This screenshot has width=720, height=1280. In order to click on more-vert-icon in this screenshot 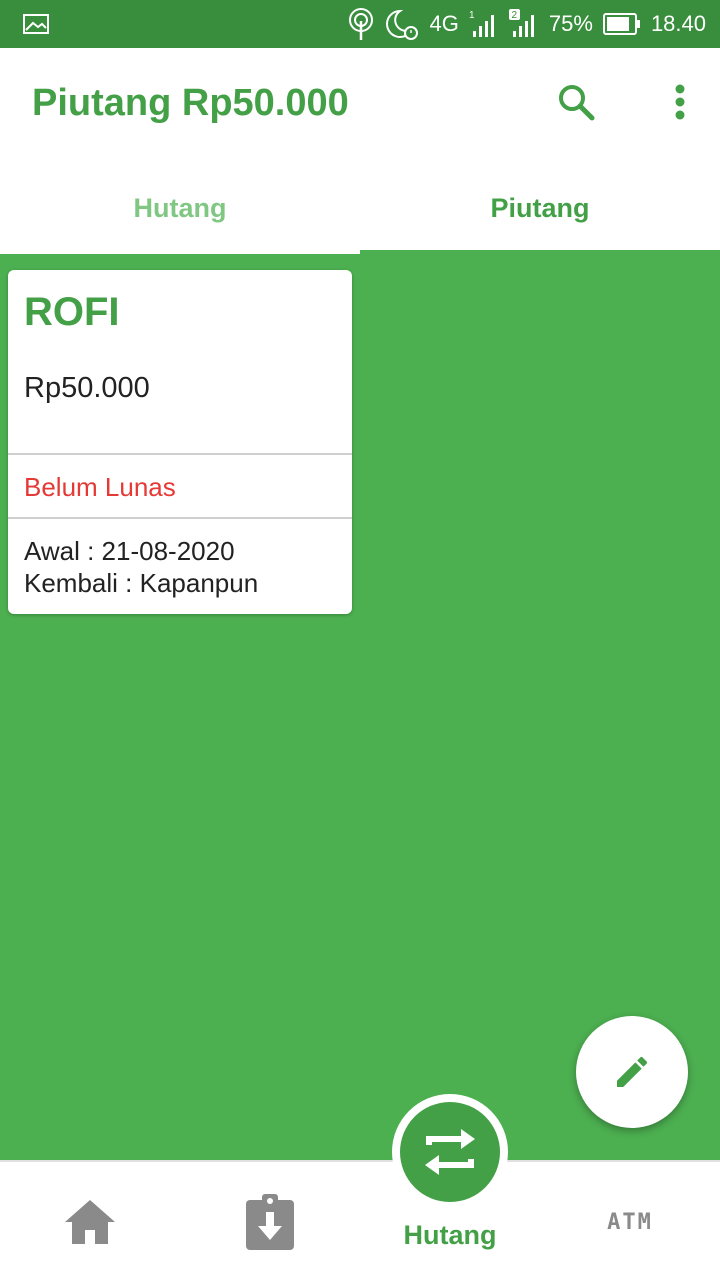, I will do `click(680, 102)`.